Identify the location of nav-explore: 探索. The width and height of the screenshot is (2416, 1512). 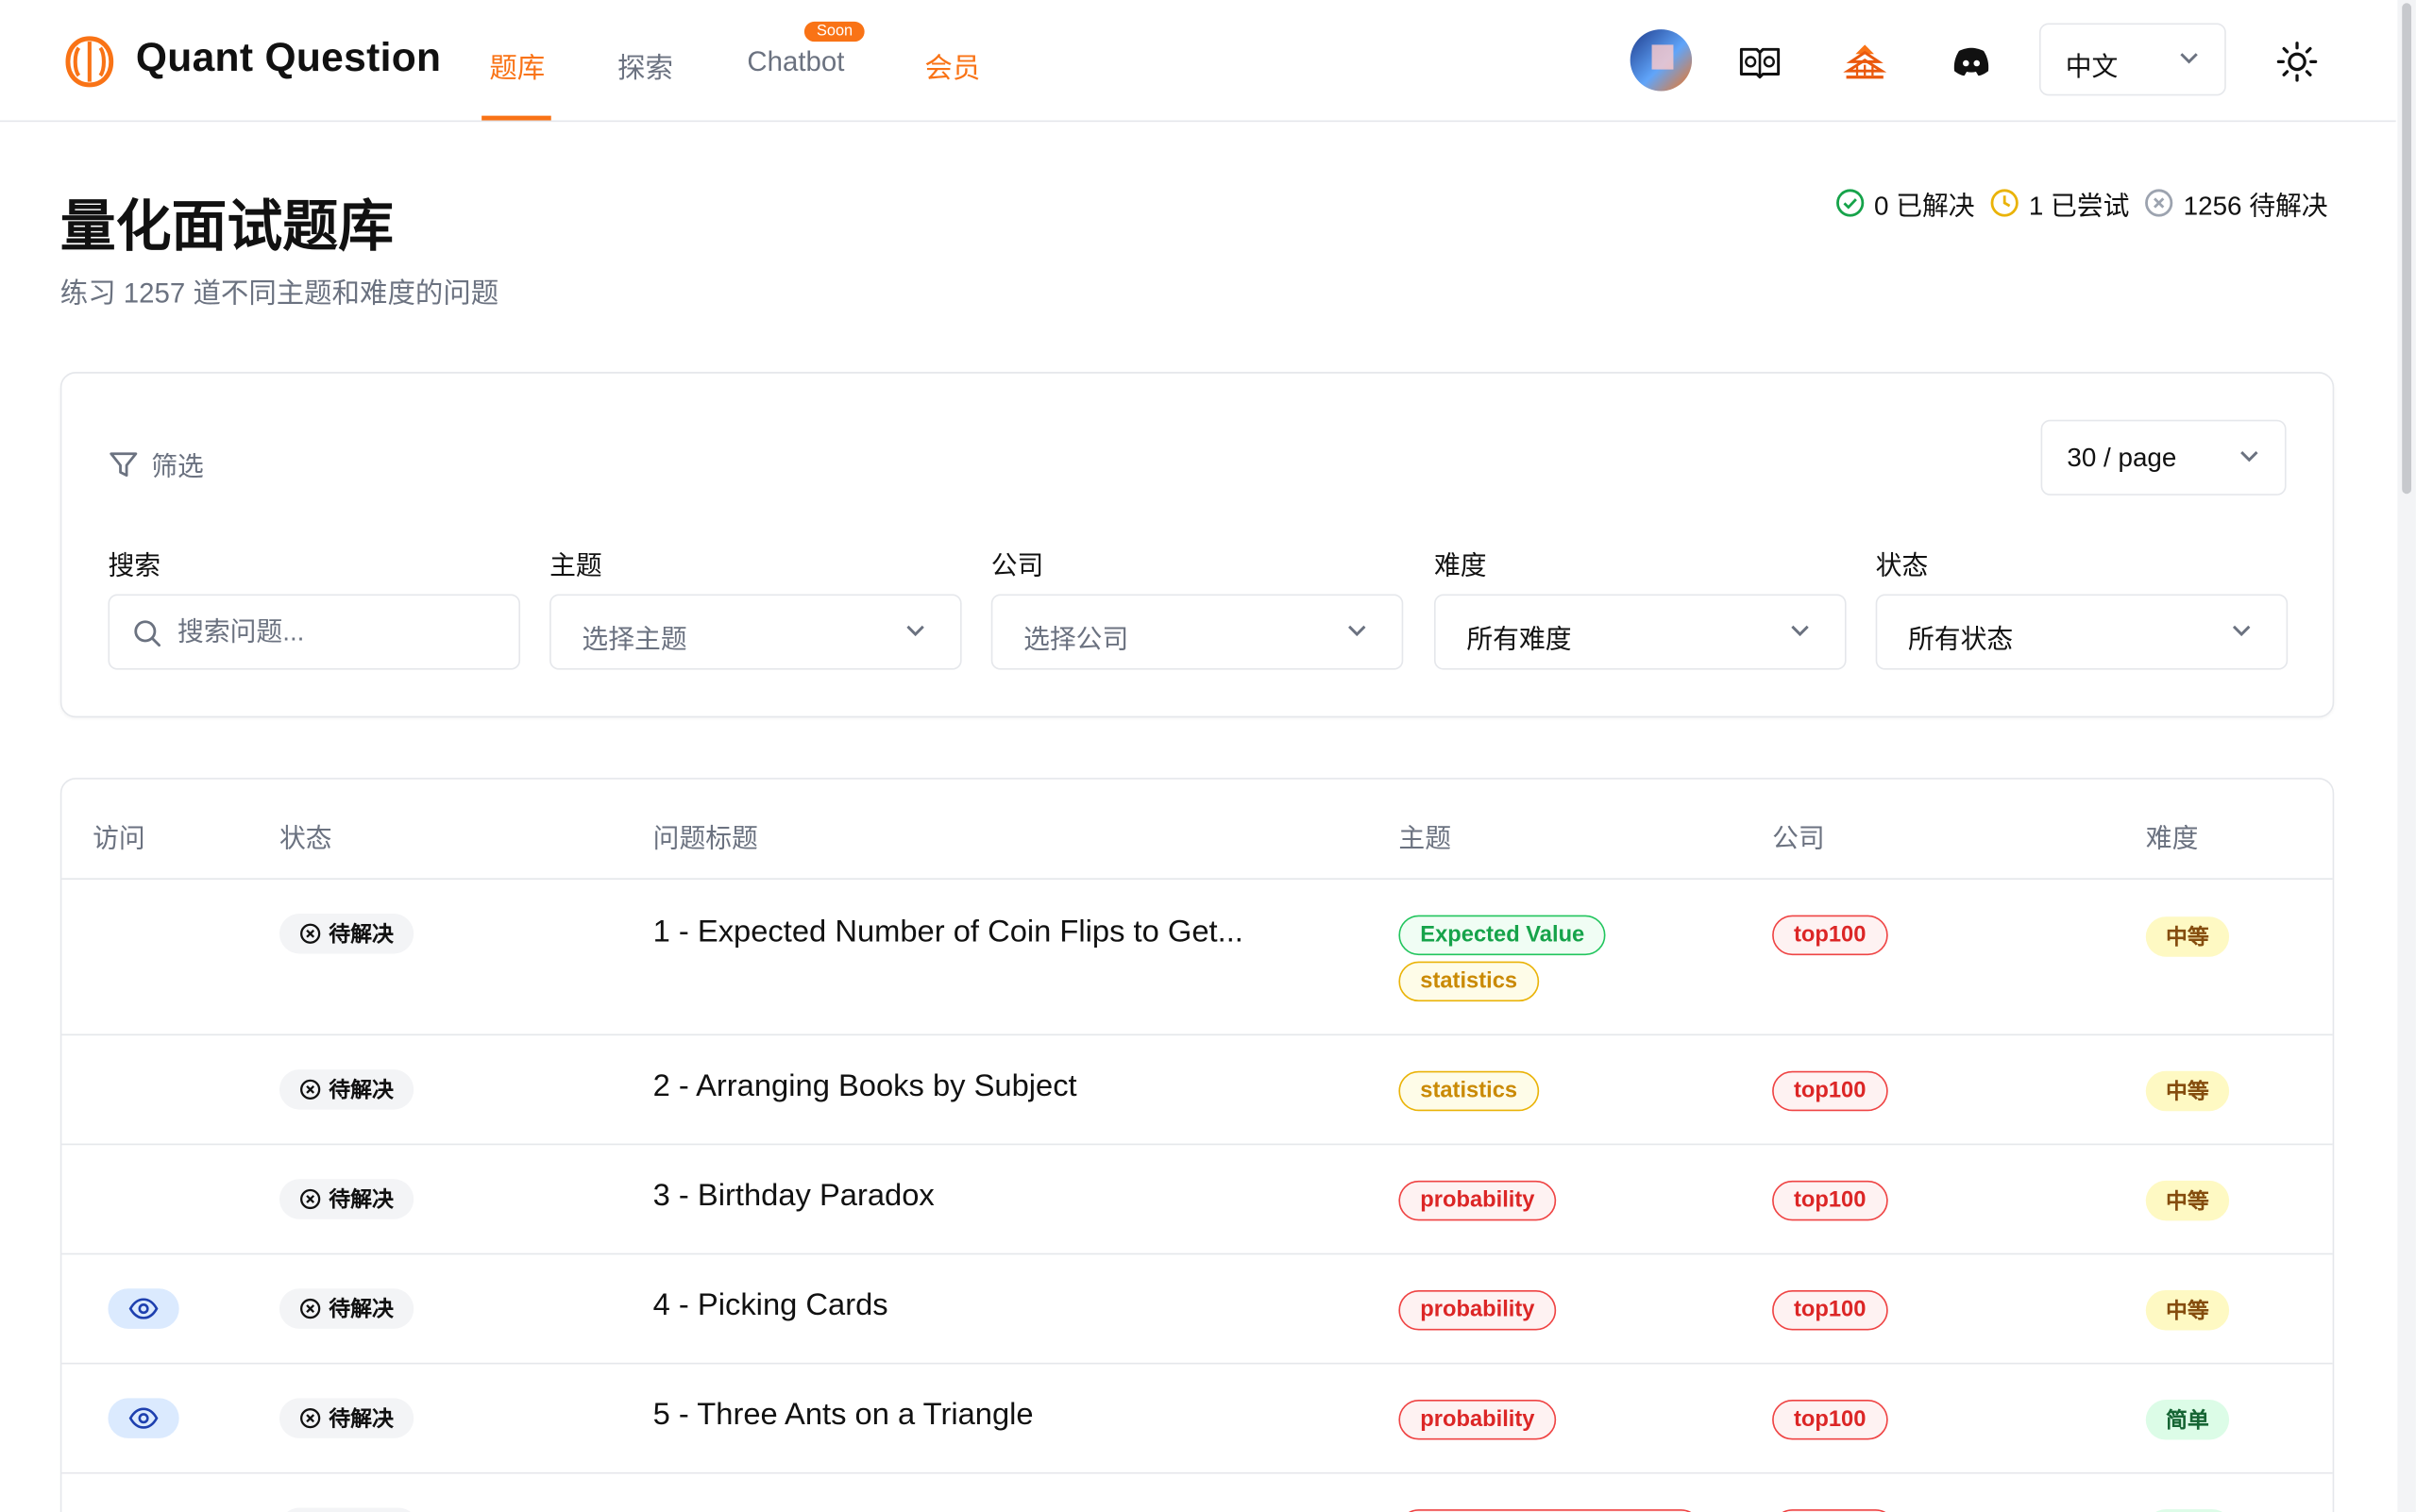
(645, 66).